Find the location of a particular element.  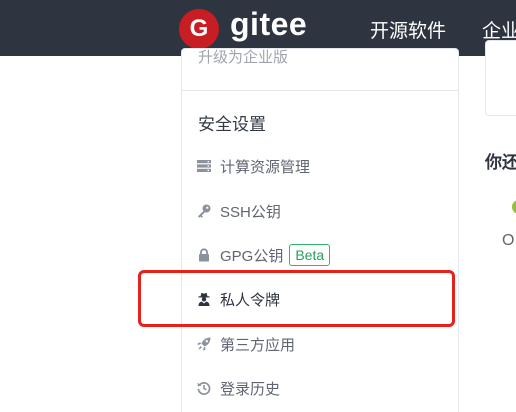

sidebar-item-upgrade-partial: 升级为企业版 is located at coordinates (243, 56).